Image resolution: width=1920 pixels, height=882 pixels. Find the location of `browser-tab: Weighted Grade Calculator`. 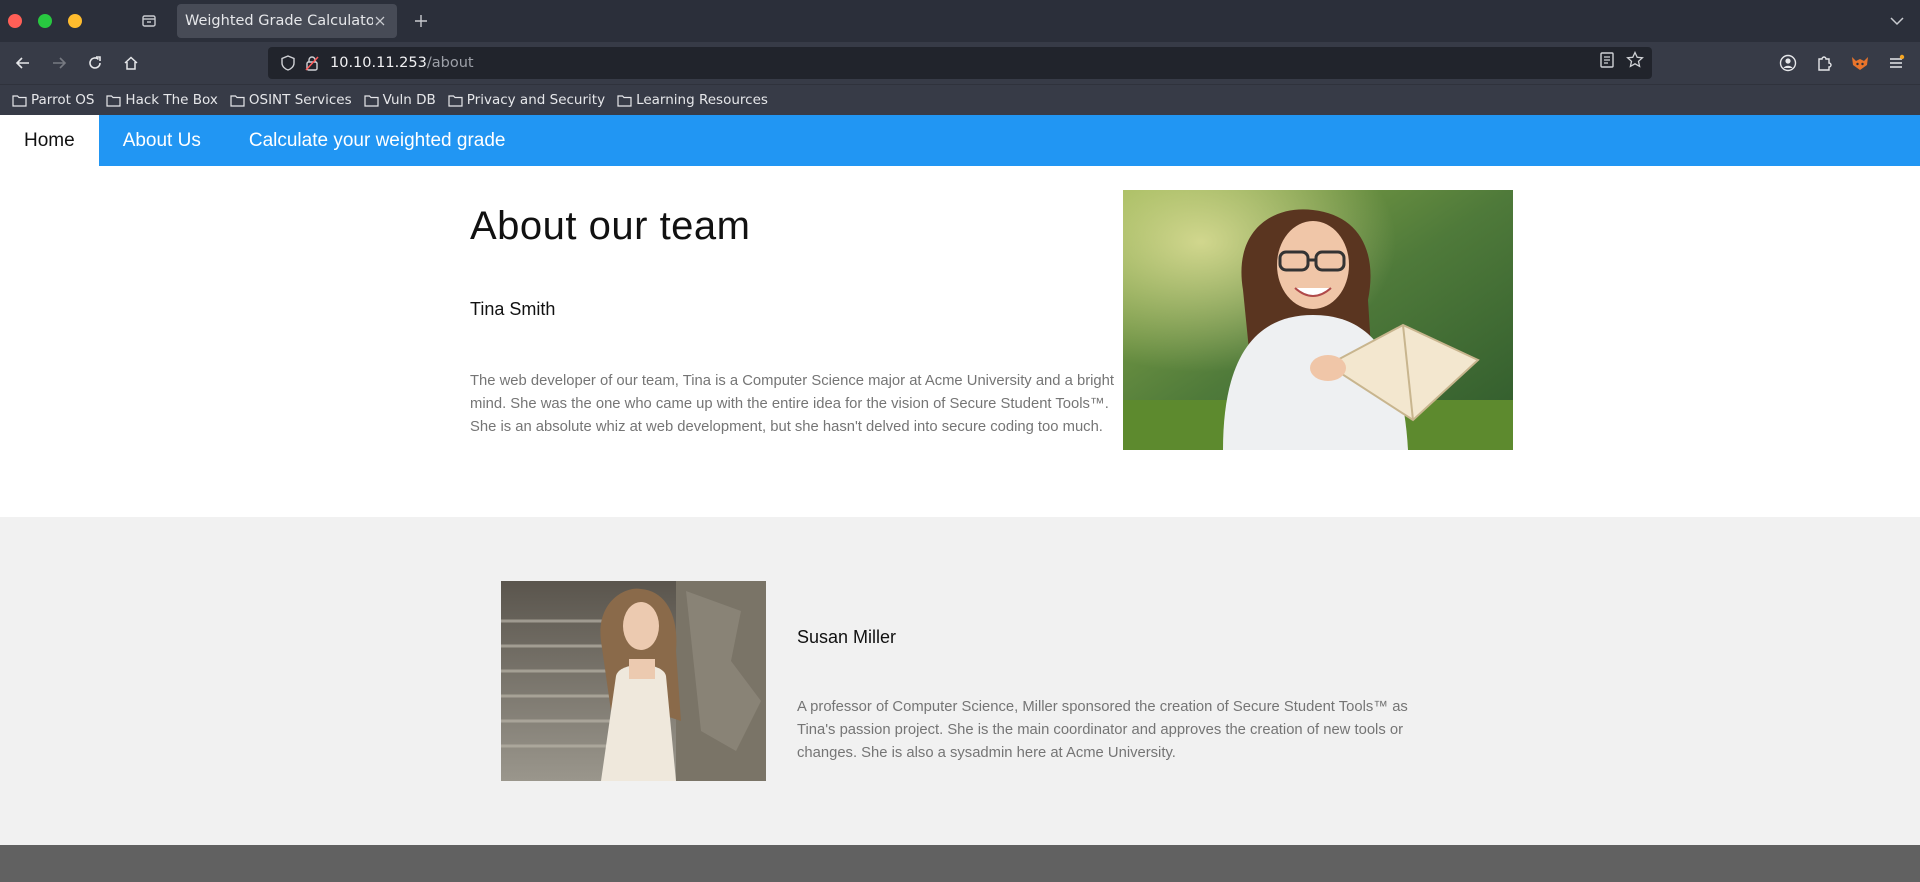

browser-tab: Weighted Grade Calculator is located at coordinates (287, 21).